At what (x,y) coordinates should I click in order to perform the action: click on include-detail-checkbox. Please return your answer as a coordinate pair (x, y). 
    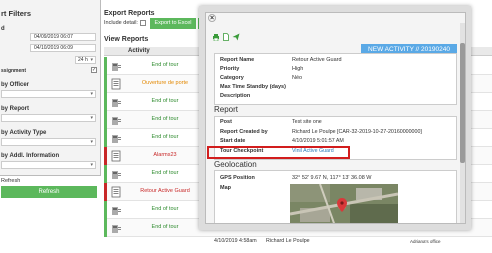
    Looking at the image, I should click on (143, 23).